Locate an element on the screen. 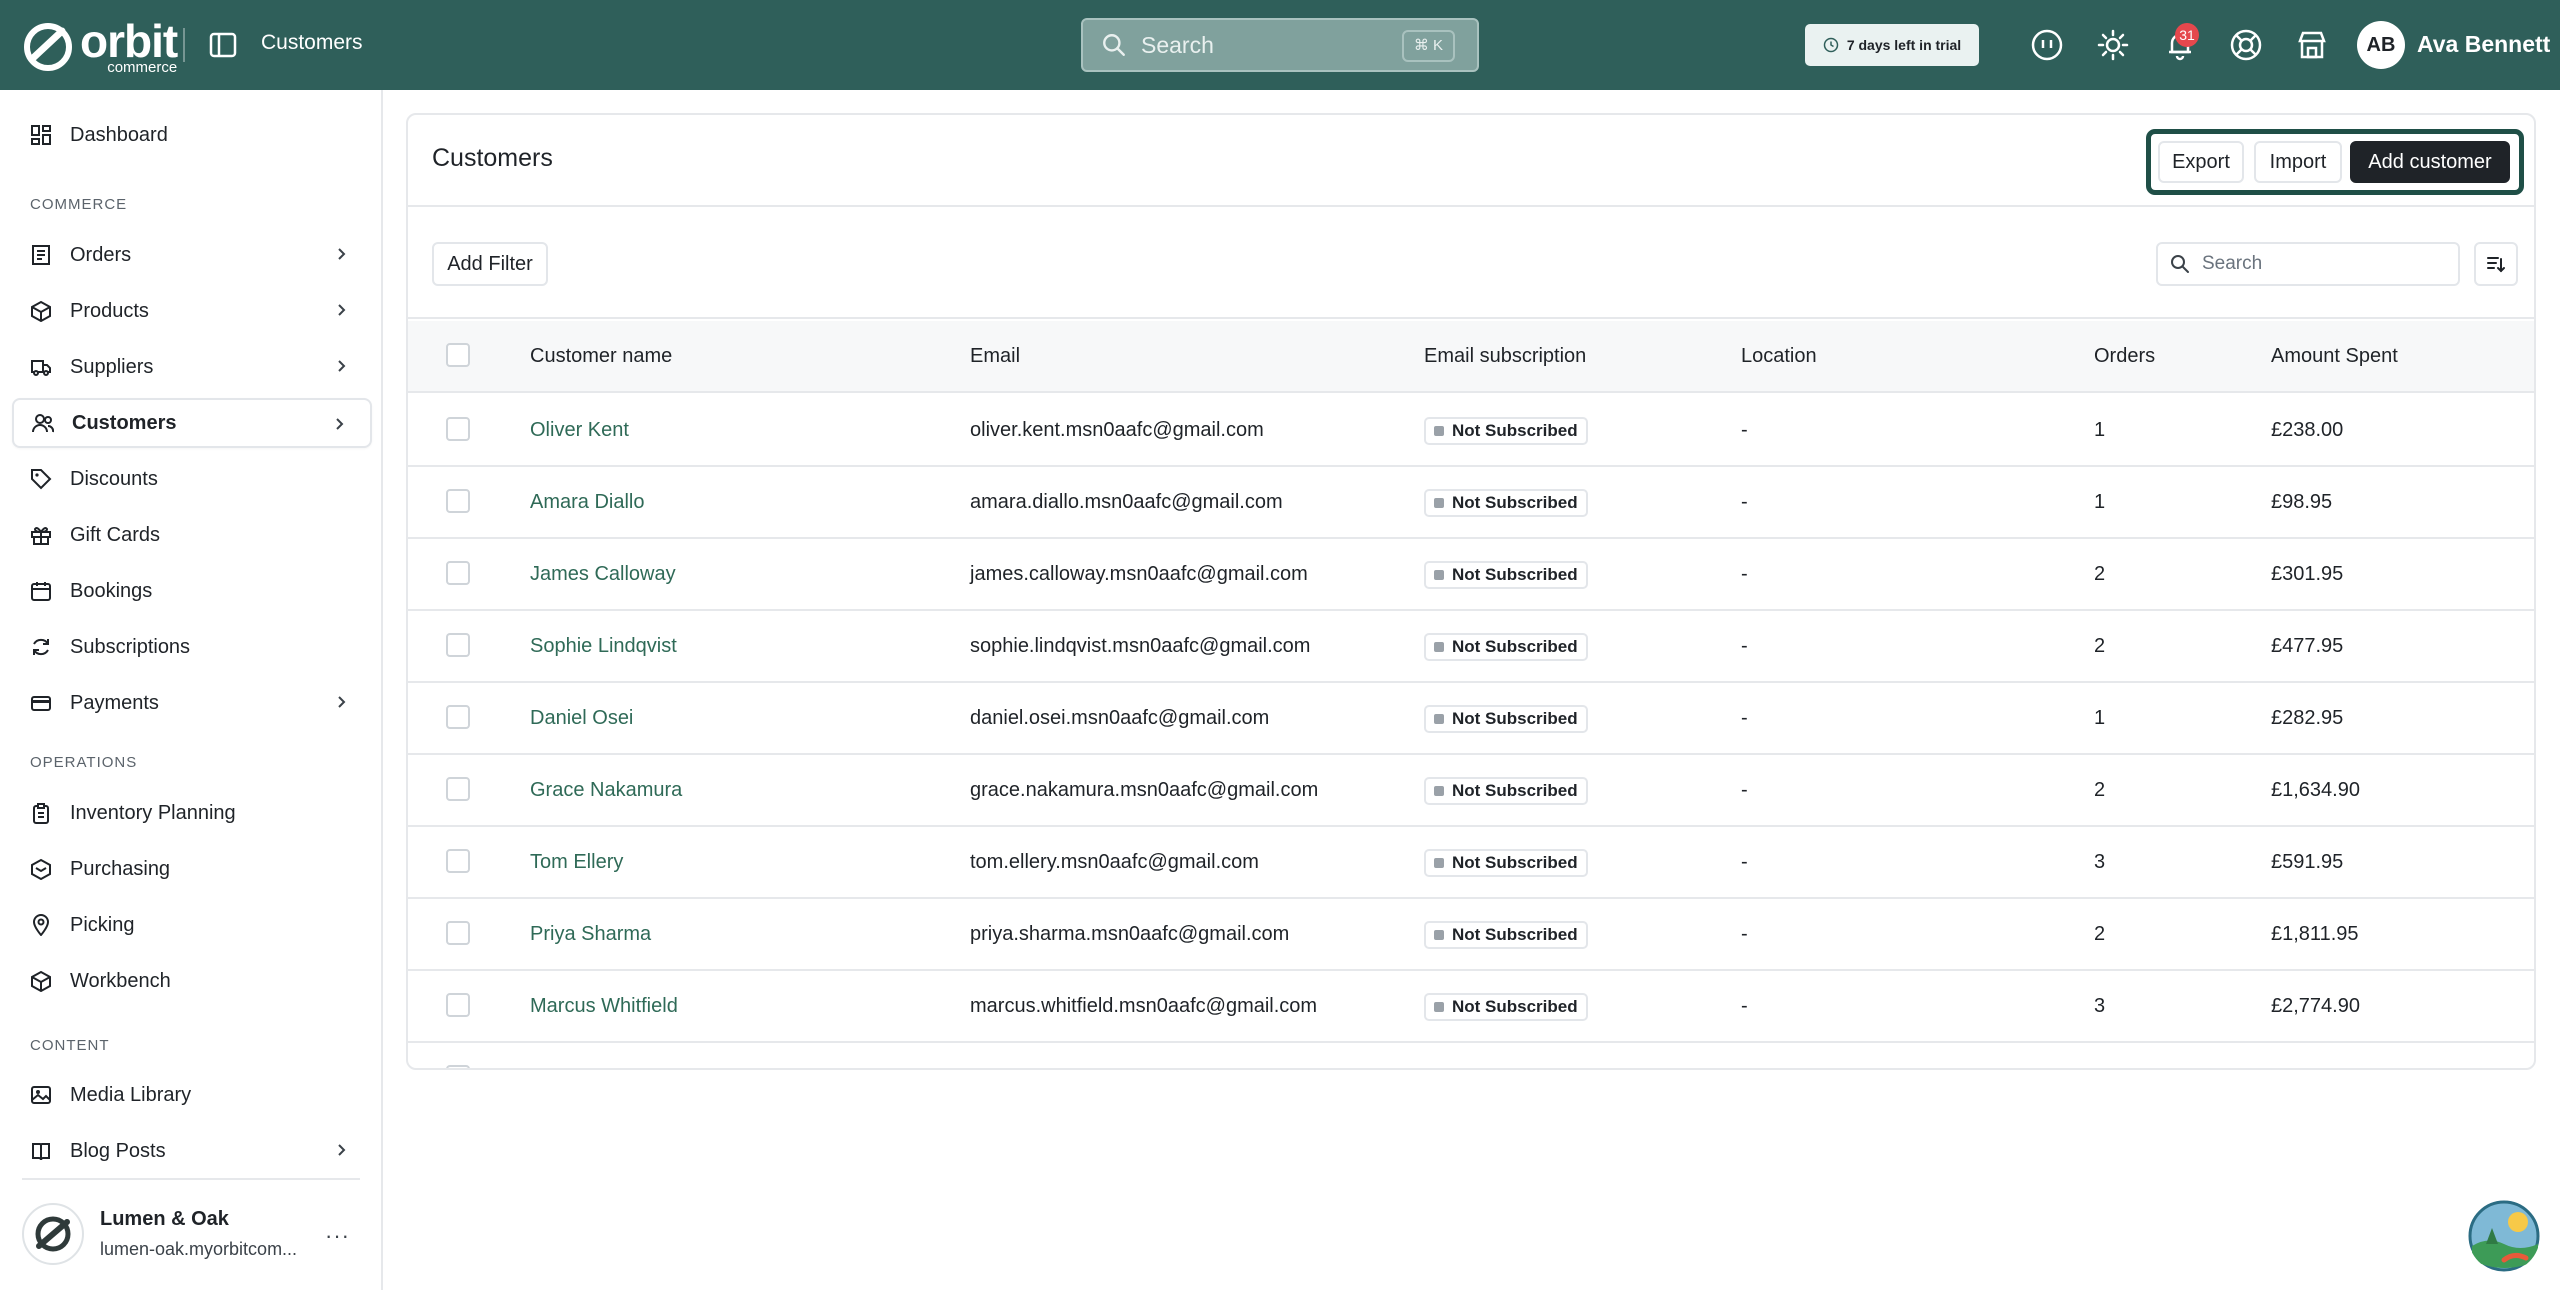 This screenshot has width=2560, height=1290. customer-email: grace.nakamura.msn0aafc@gmail.com is located at coordinates (1144, 790).